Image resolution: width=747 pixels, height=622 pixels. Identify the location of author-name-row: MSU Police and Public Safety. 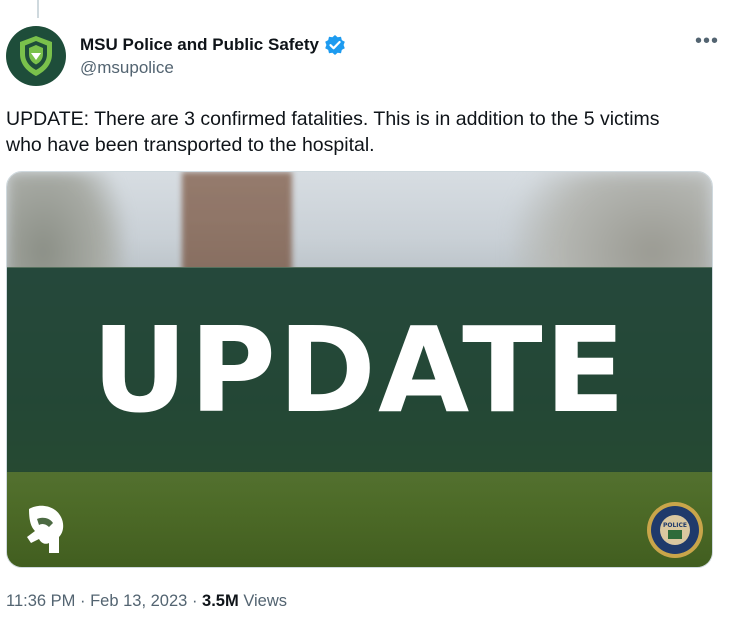
(213, 45).